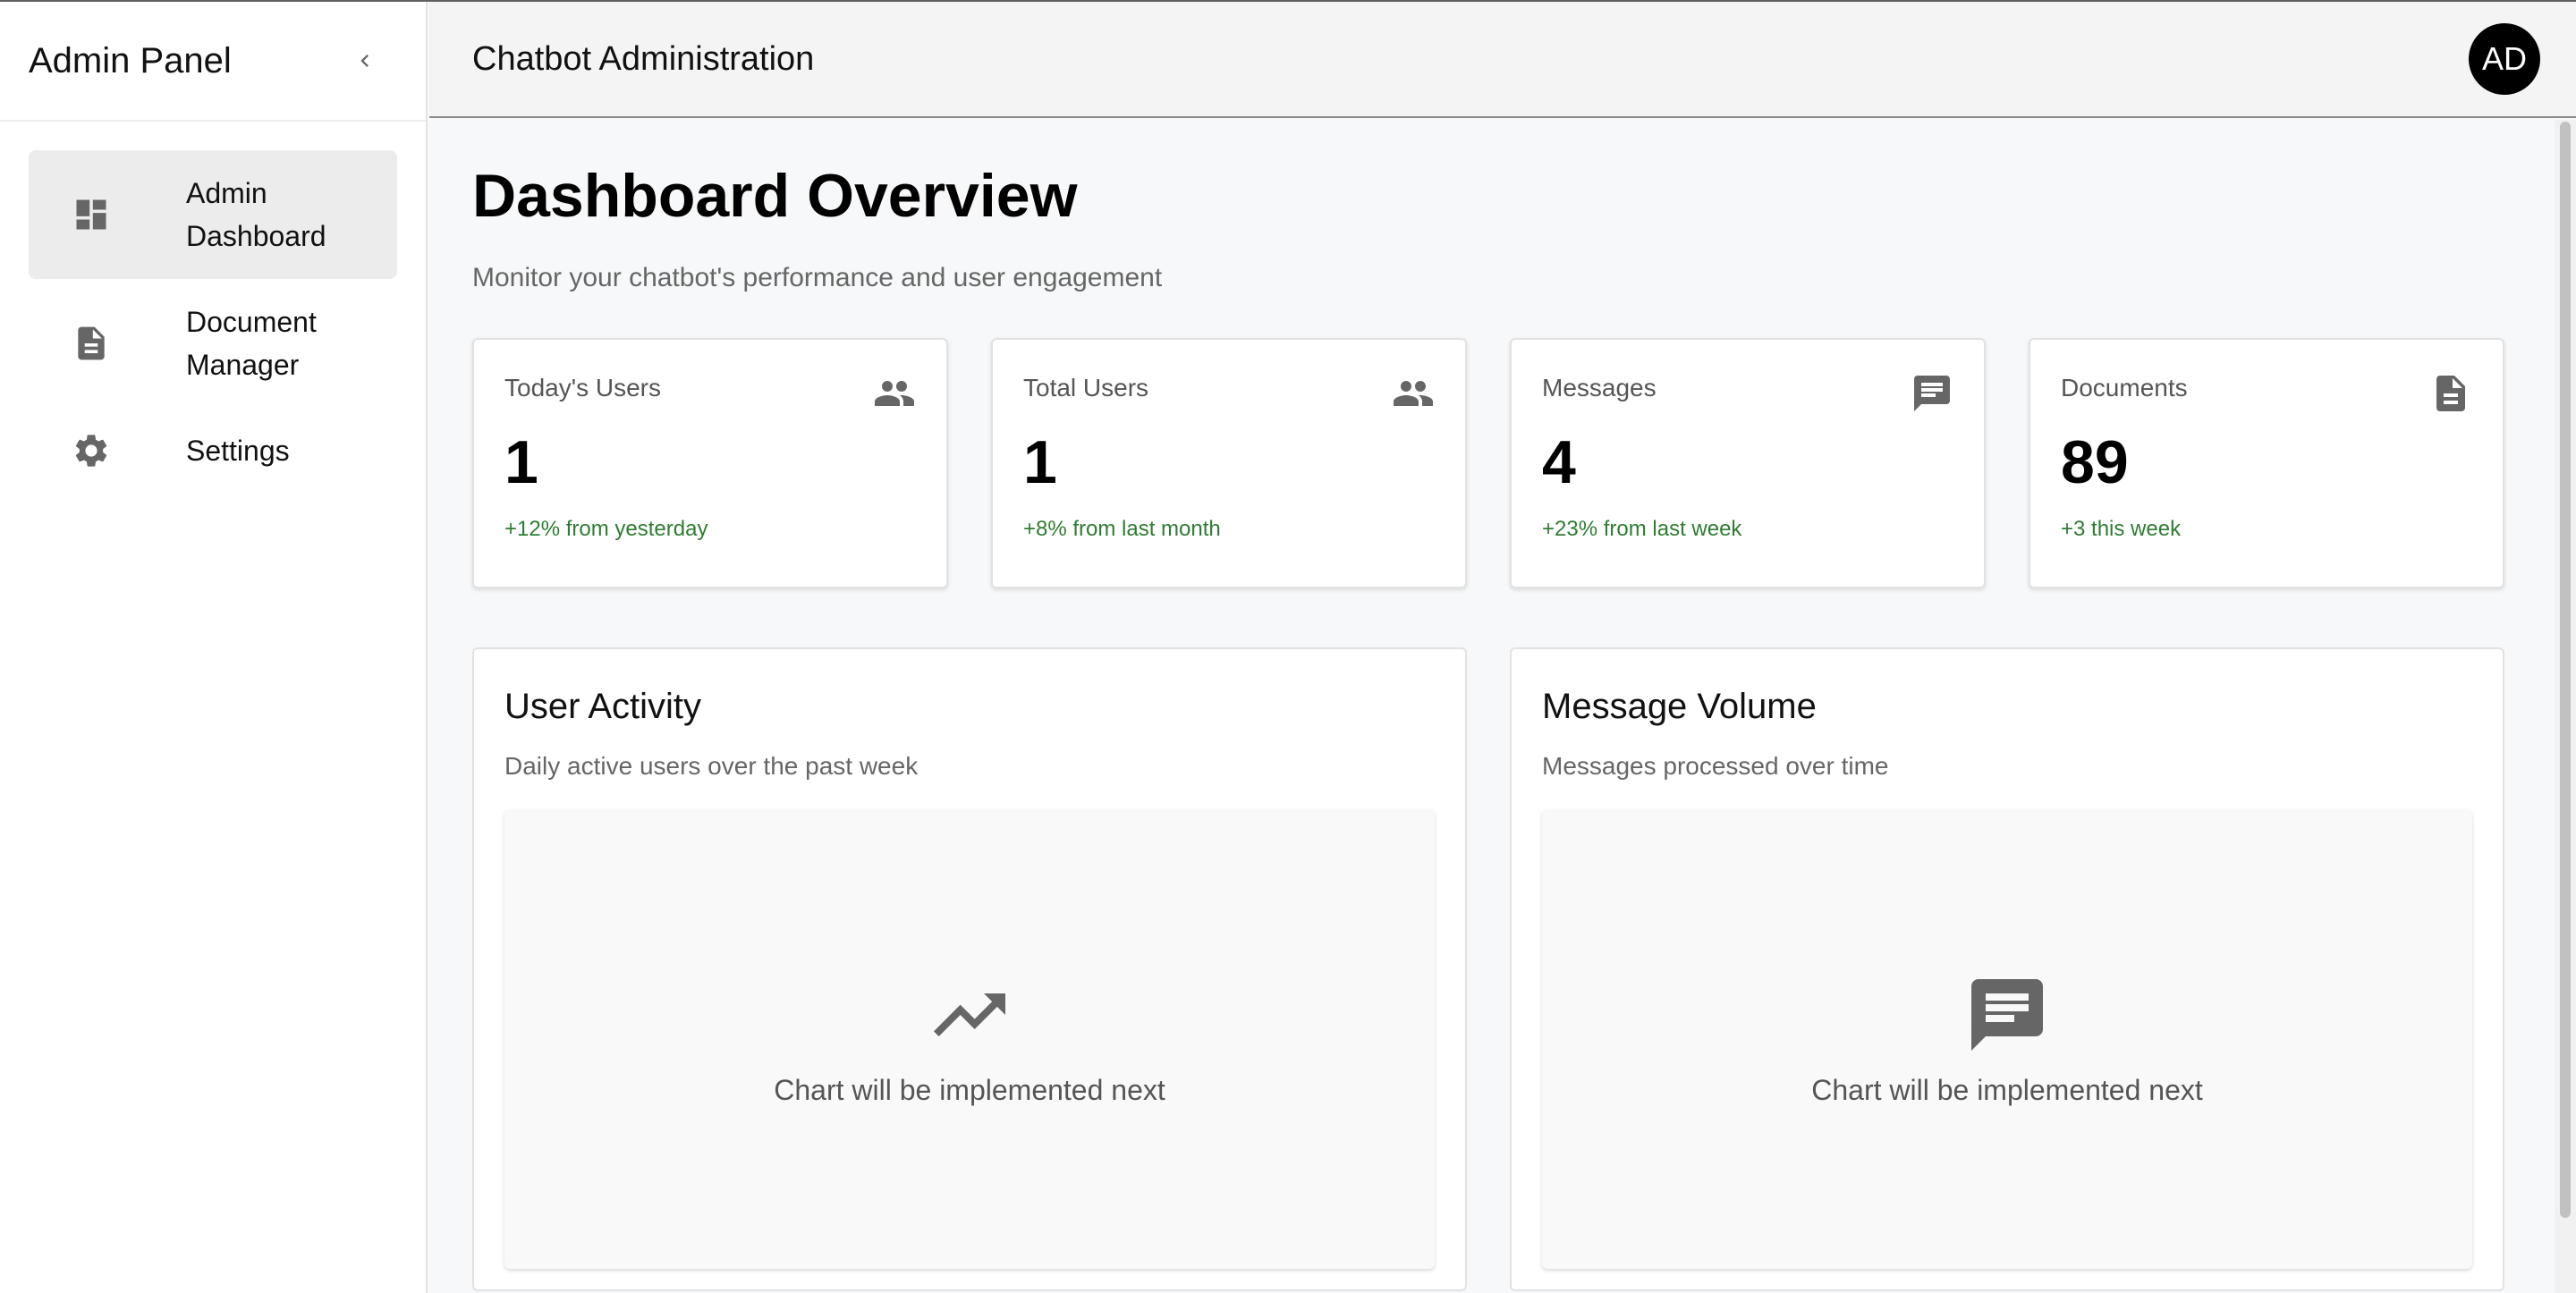 The width and height of the screenshot is (2576, 1293). I want to click on scroll-thumb, so click(2565, 670).